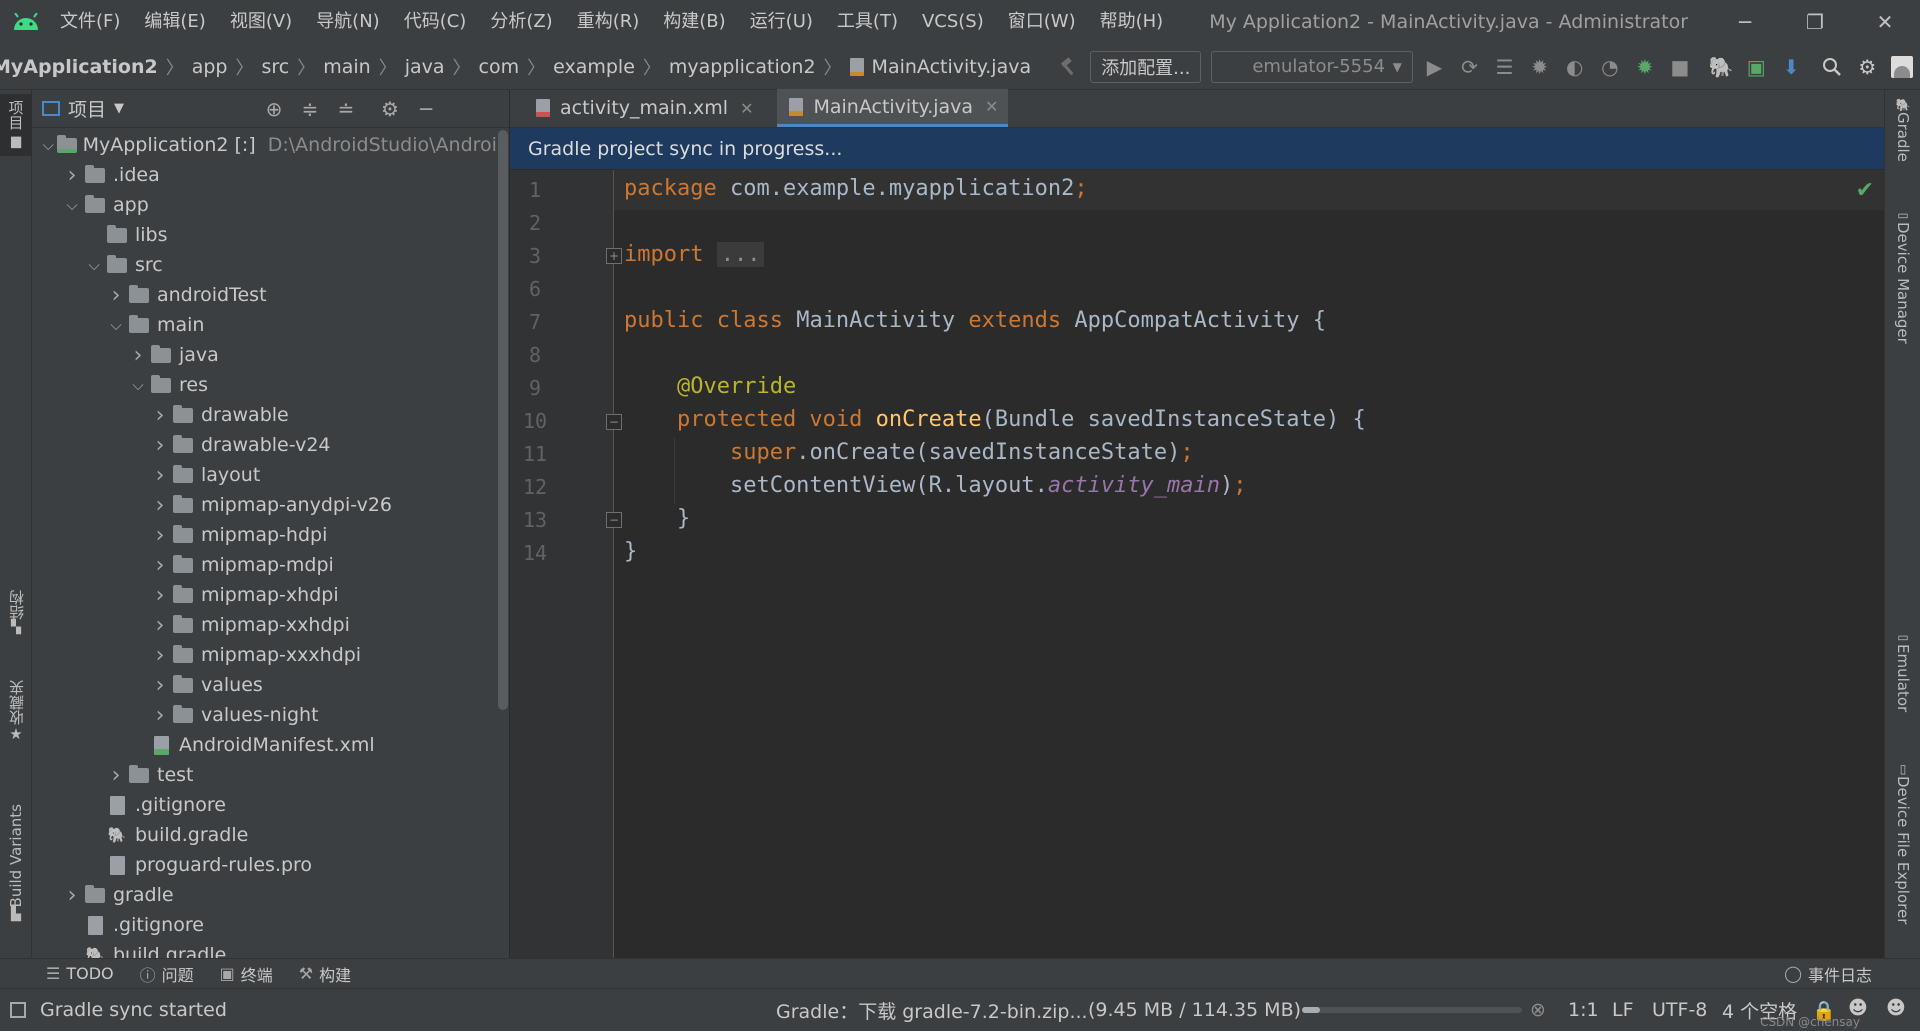 The height and width of the screenshot is (1031, 1920). I want to click on problems-tool-button: ⓘ 问题, so click(167, 974).